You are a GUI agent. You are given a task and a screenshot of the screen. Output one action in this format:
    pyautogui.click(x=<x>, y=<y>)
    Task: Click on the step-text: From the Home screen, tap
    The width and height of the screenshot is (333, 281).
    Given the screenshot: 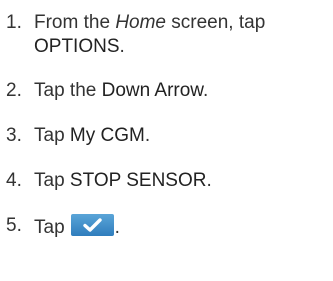 What is the action you would take?
    pyautogui.click(x=183, y=22)
    